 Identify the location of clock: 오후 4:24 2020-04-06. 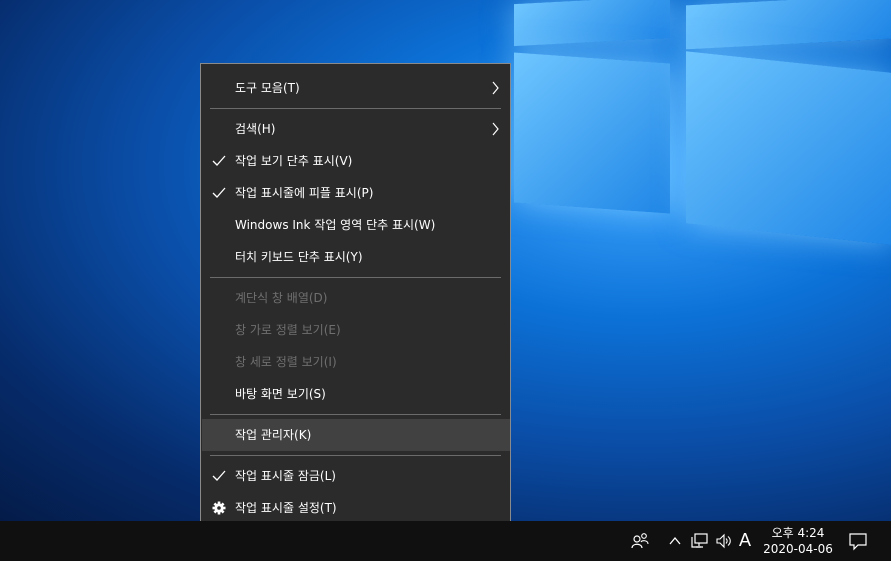
(798, 541).